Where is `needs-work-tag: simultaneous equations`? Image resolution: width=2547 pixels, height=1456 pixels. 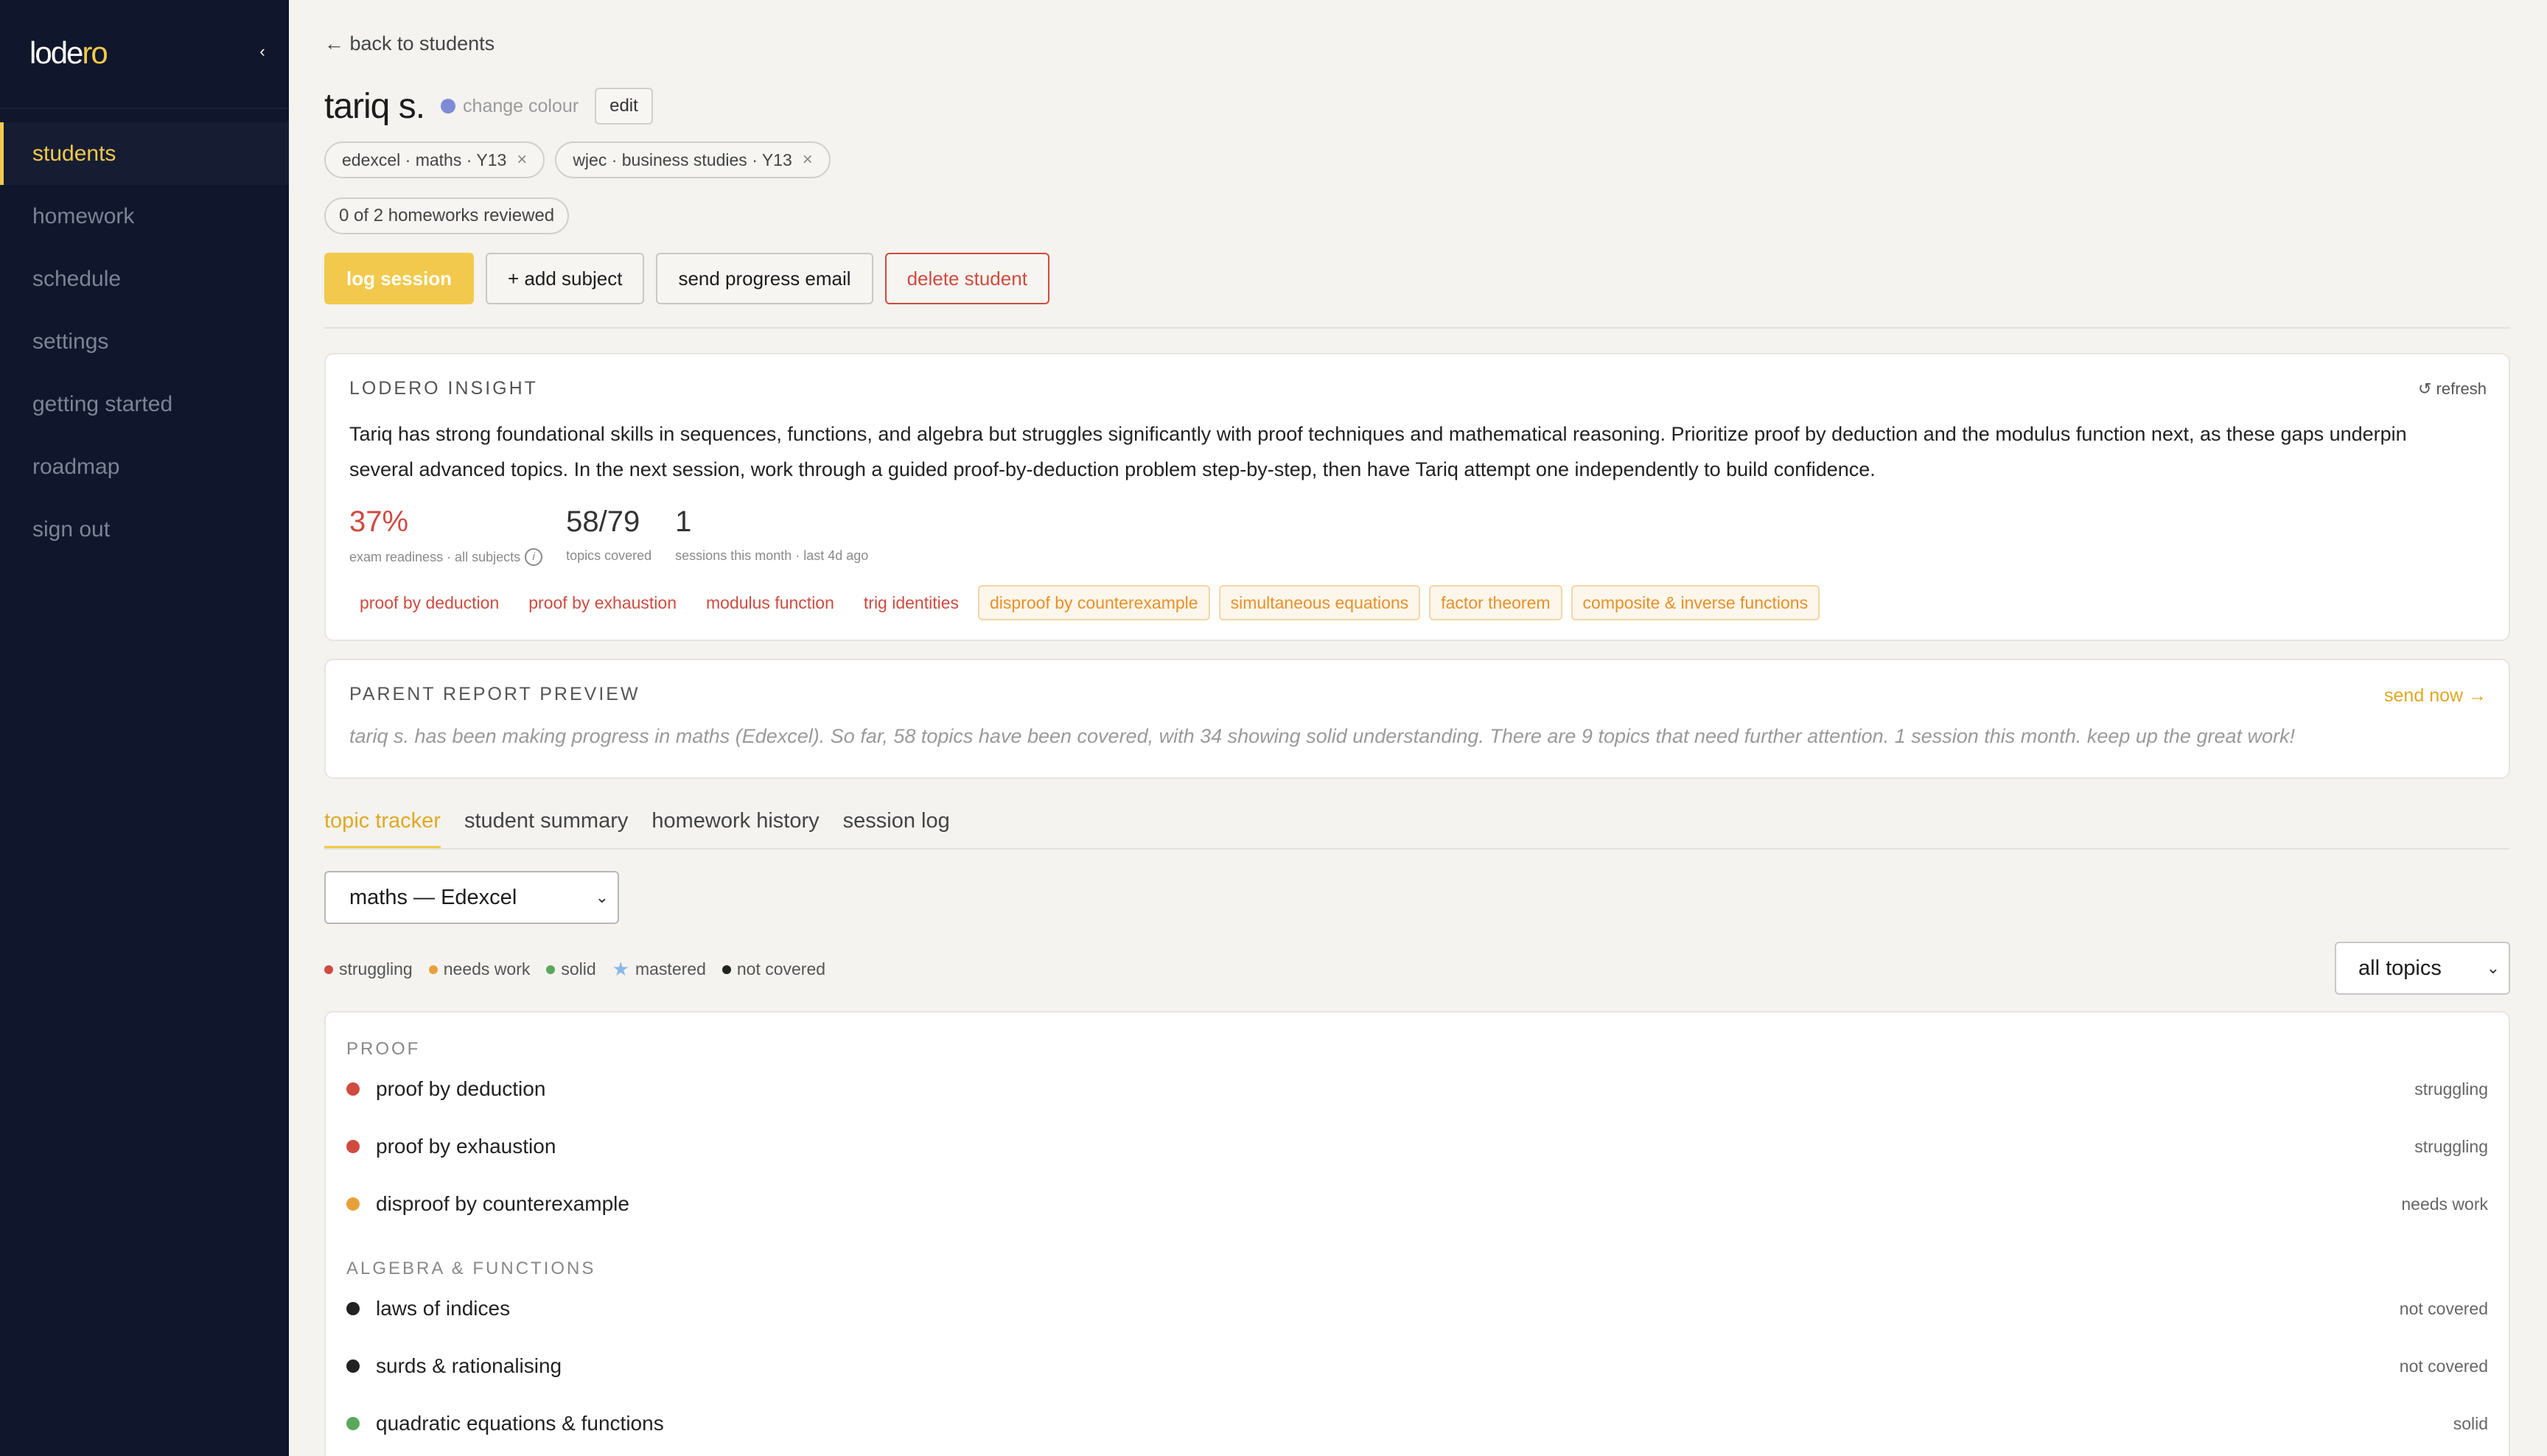 needs-work-tag: simultaneous equations is located at coordinates (1319, 602).